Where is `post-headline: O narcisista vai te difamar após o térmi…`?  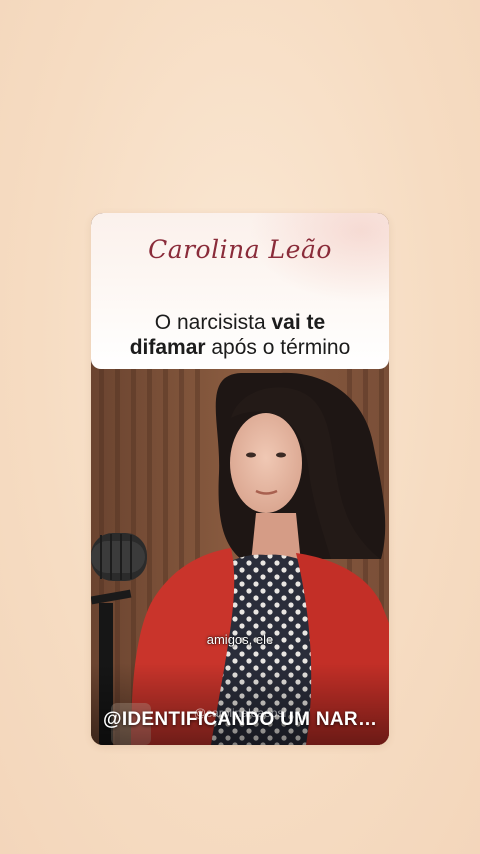 post-headline: O narcisista vai te difamar após o térmi… is located at coordinates (240, 335).